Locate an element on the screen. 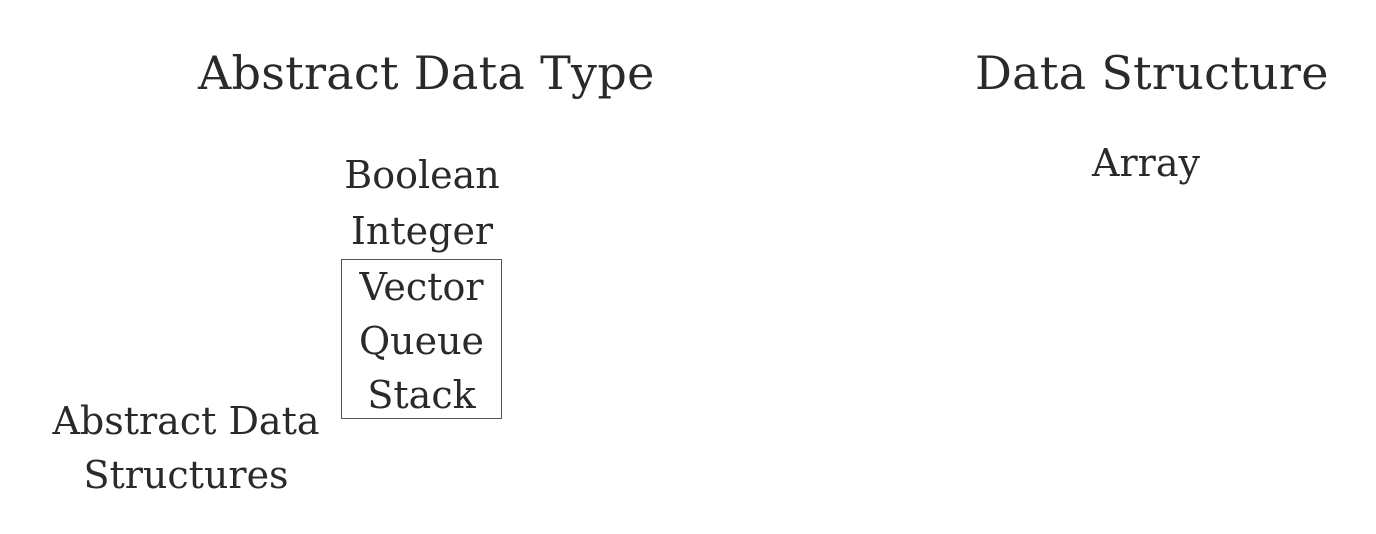  item-stack: Stack is located at coordinates (421, 395).